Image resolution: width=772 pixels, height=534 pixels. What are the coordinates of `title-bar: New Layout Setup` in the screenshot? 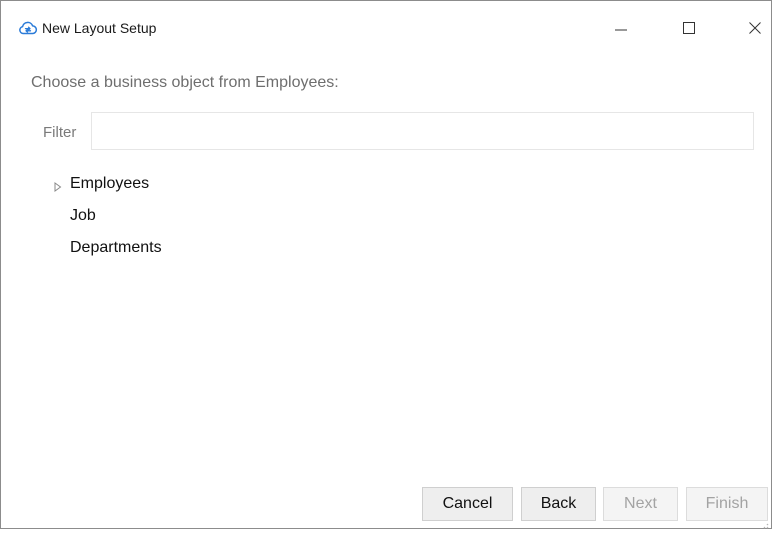 It's located at (386, 29).